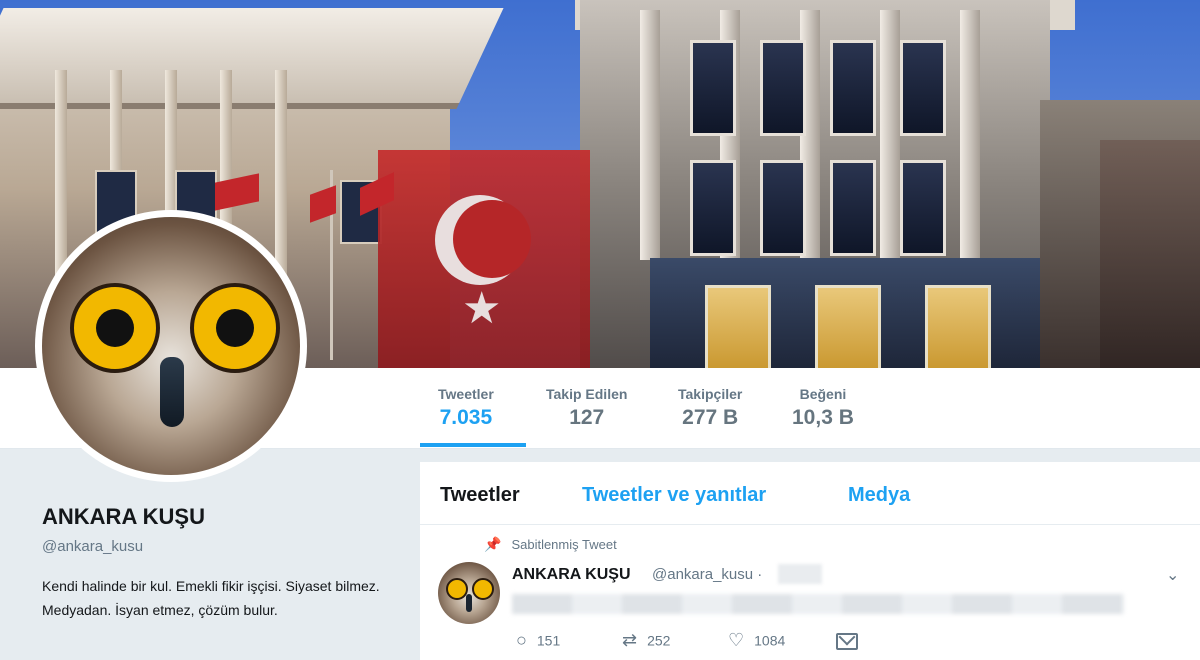 The image size is (1200, 660). What do you see at coordinates (800, 574) in the screenshot?
I see `tweet-date-redacted` at bounding box center [800, 574].